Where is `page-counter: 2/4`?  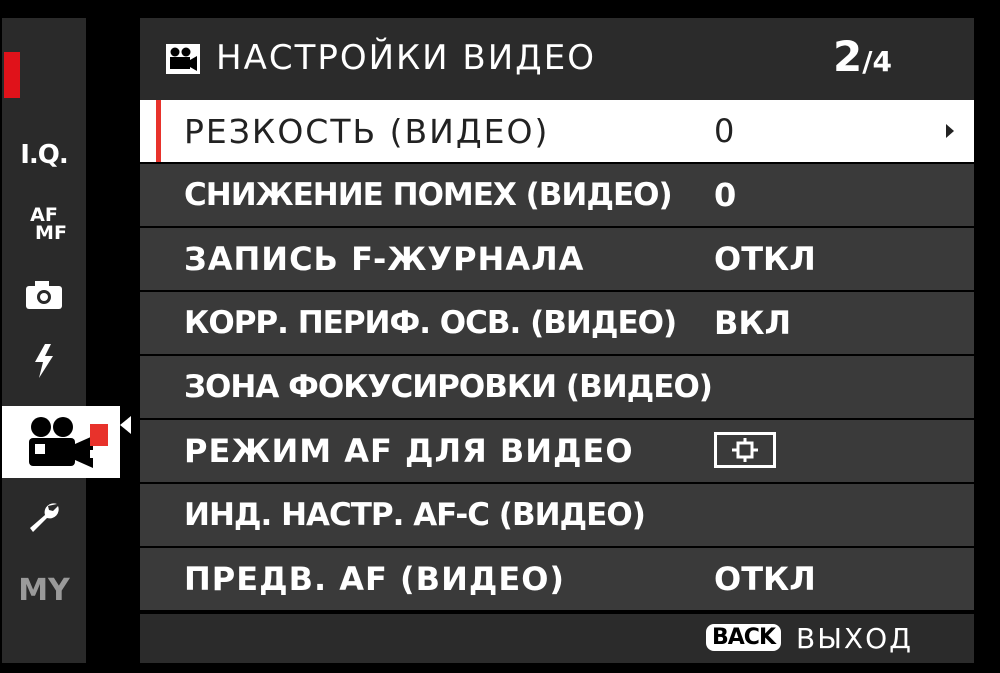 page-counter: 2/4 is located at coordinates (862, 56).